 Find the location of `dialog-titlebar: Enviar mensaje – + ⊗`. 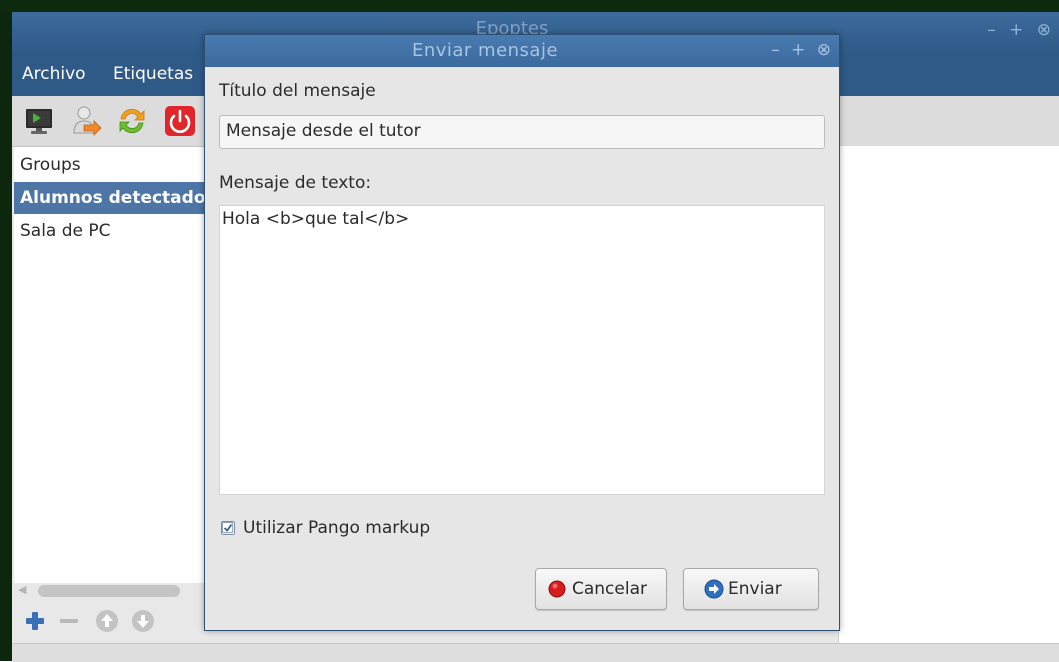

dialog-titlebar: Enviar mensaje – + ⊗ is located at coordinates (522, 51).